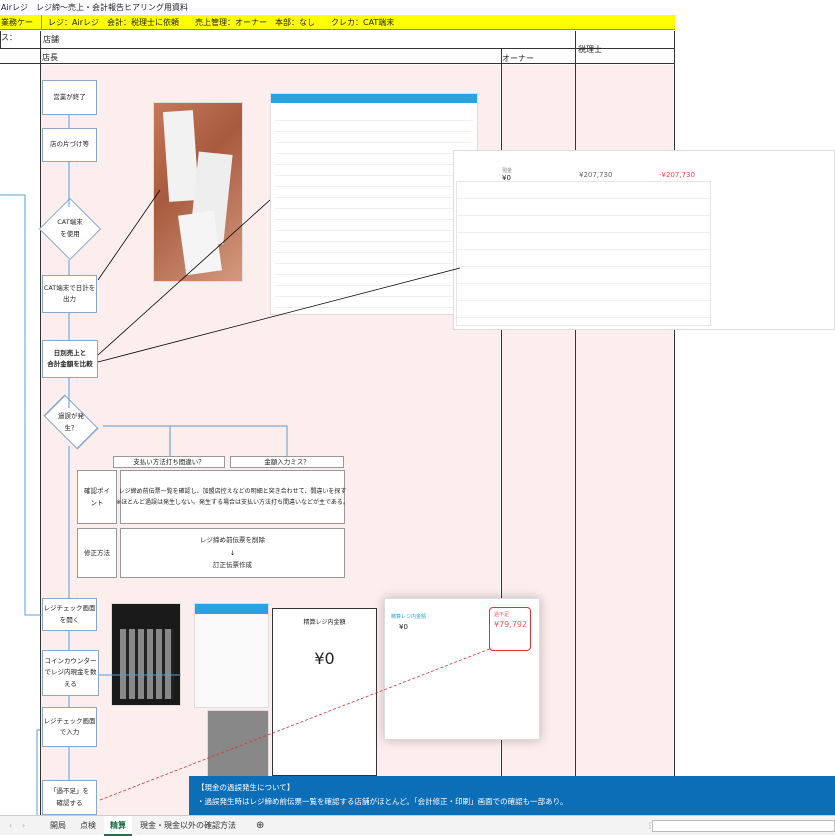  I want to click on decision-error-text: 過誤が発 生？, so click(71, 421).